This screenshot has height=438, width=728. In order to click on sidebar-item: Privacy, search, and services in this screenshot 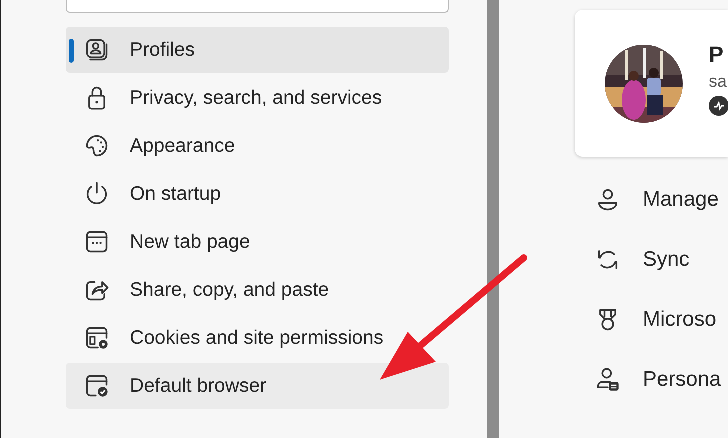, I will do `click(257, 98)`.